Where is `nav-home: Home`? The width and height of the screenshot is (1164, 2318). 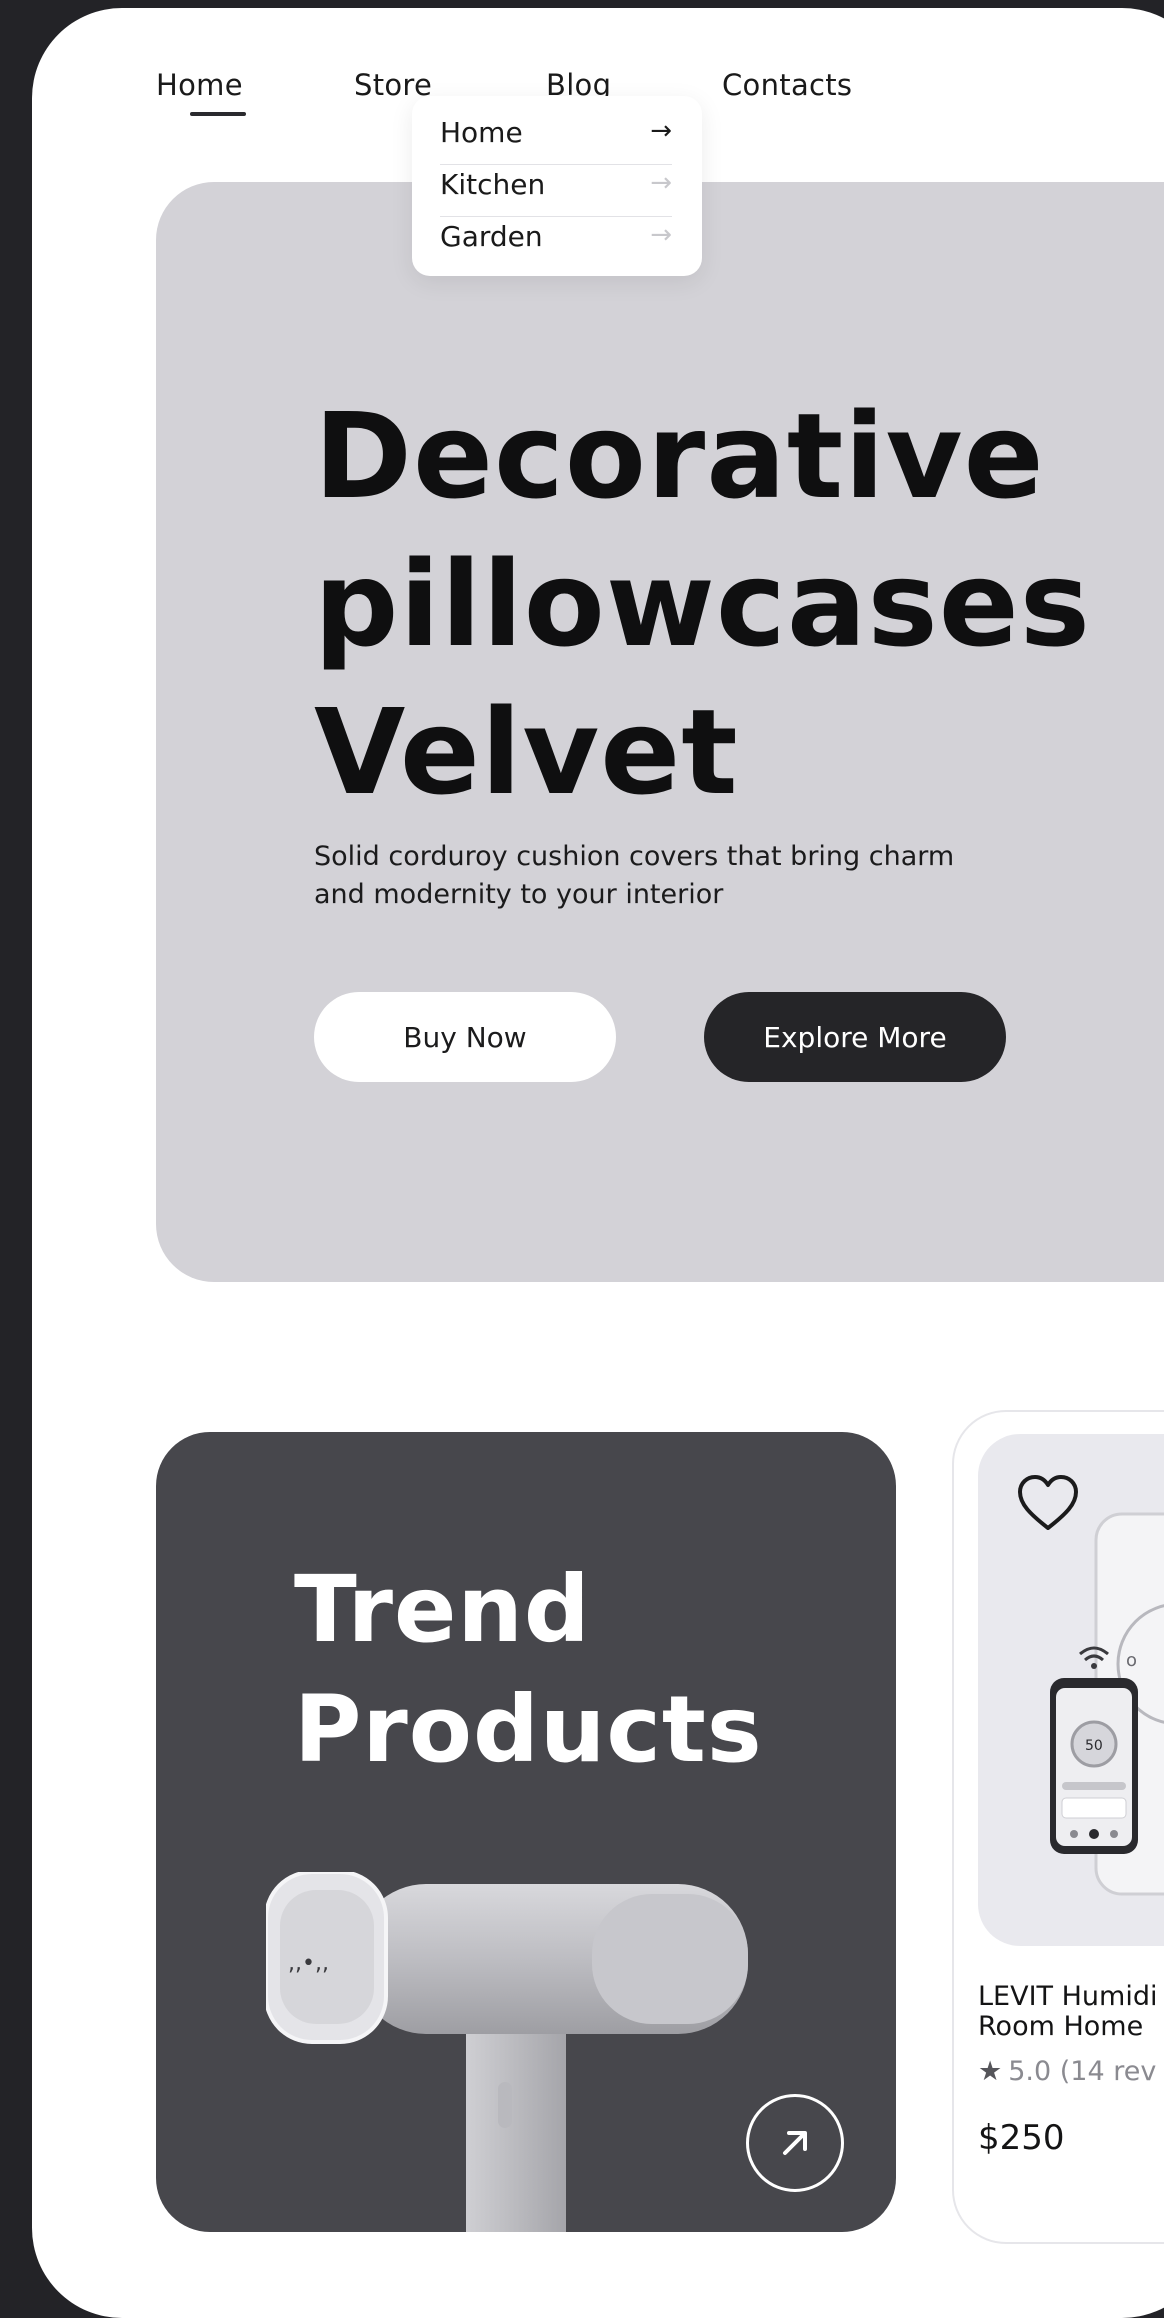 nav-home: Home is located at coordinates (199, 85).